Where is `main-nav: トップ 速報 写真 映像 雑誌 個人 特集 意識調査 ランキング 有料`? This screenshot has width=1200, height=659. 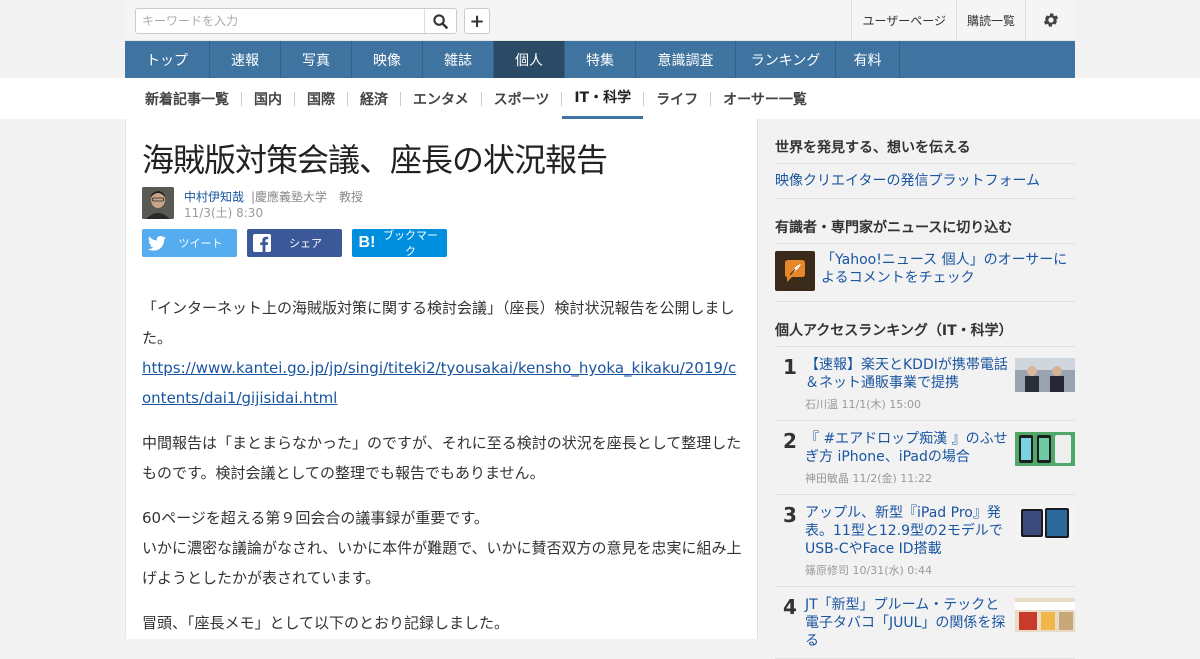
main-nav: トップ 速報 写真 映像 雑誌 個人 特集 意識調査 ランキング 有料 is located at coordinates (600, 59).